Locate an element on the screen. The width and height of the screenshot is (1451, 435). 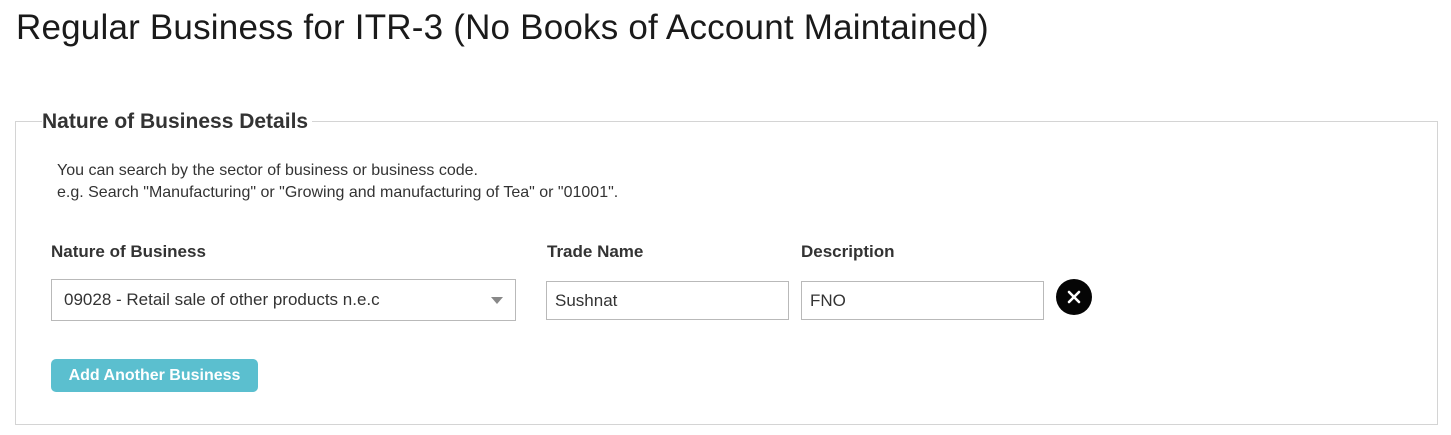
caret-down-icon is located at coordinates (497, 300).